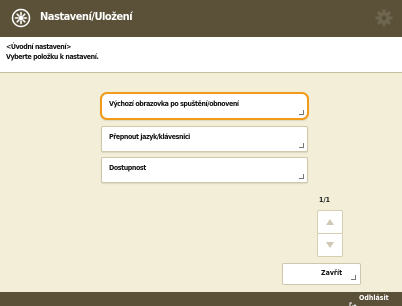  I want to click on option-label: Výchozí obrazovka po spuštění/obnovení, so click(174, 104).